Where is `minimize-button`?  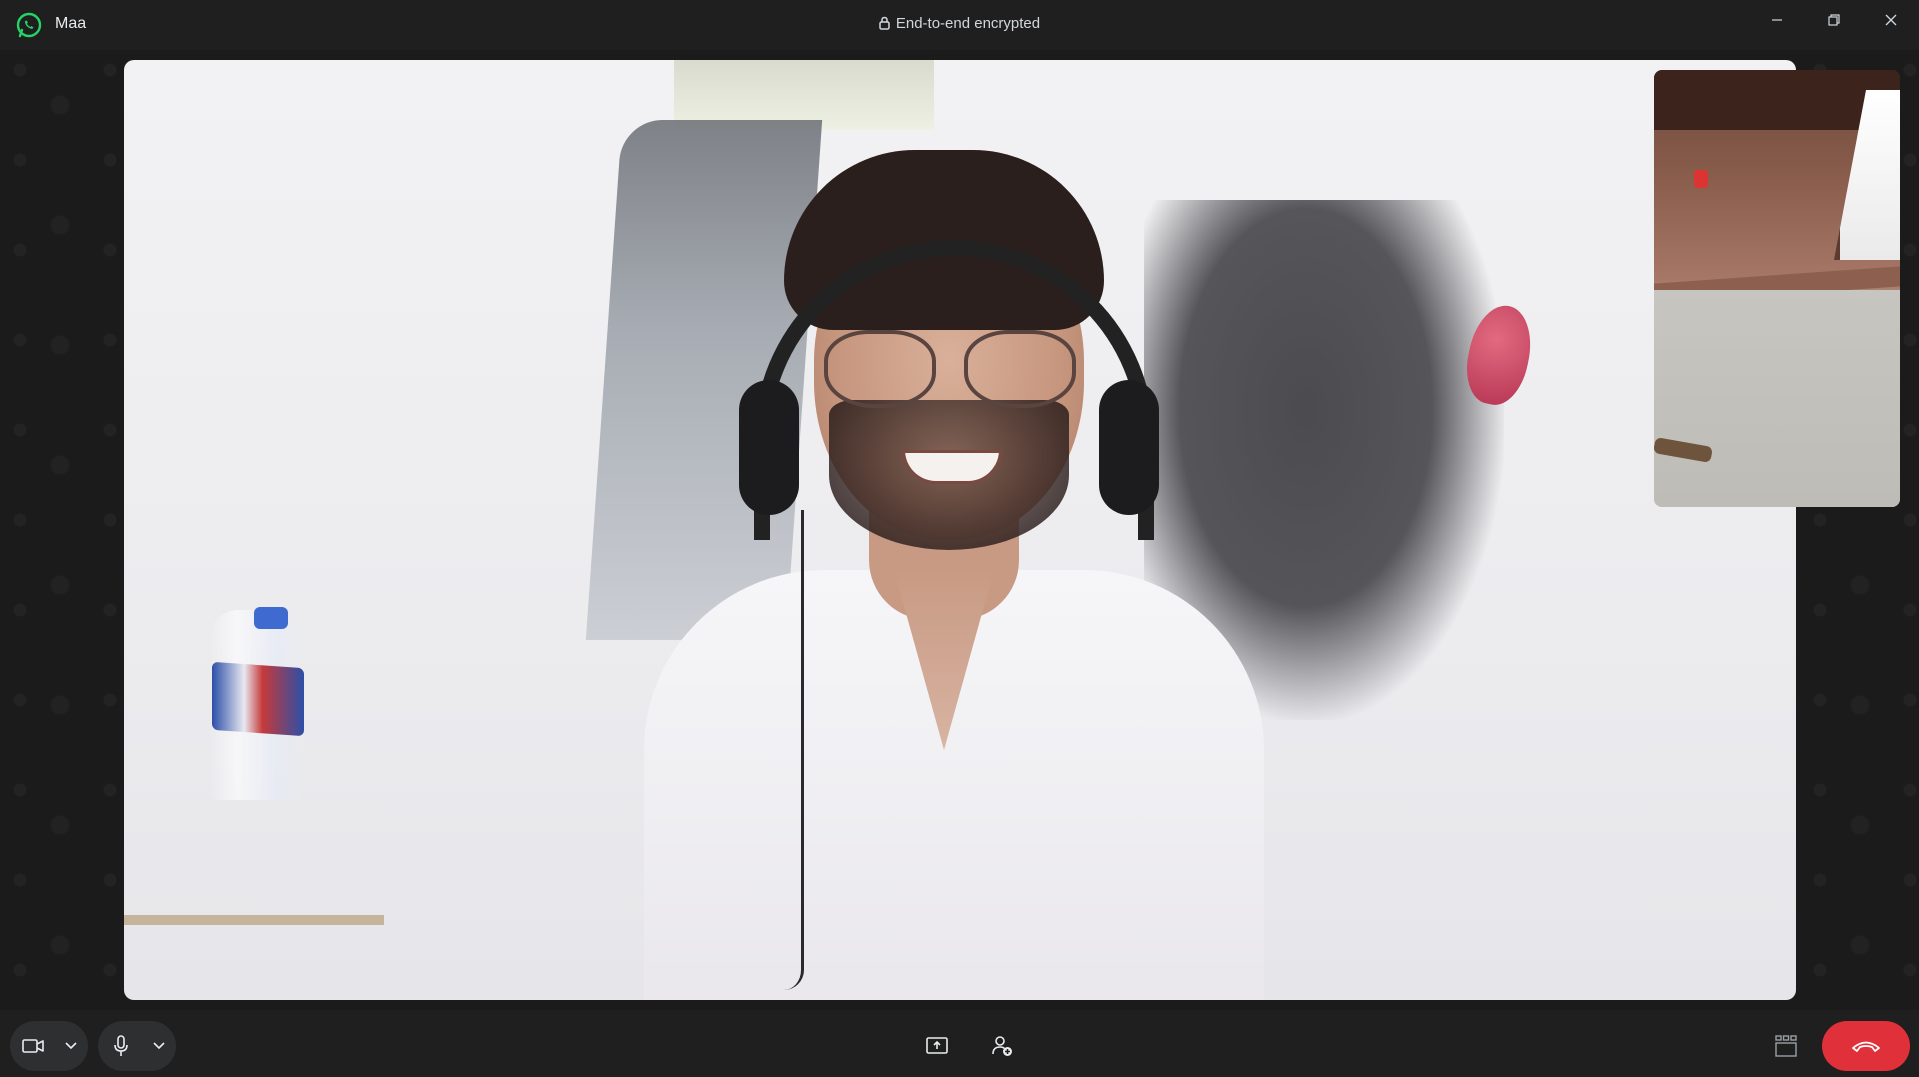
minimize-button is located at coordinates (1777, 20).